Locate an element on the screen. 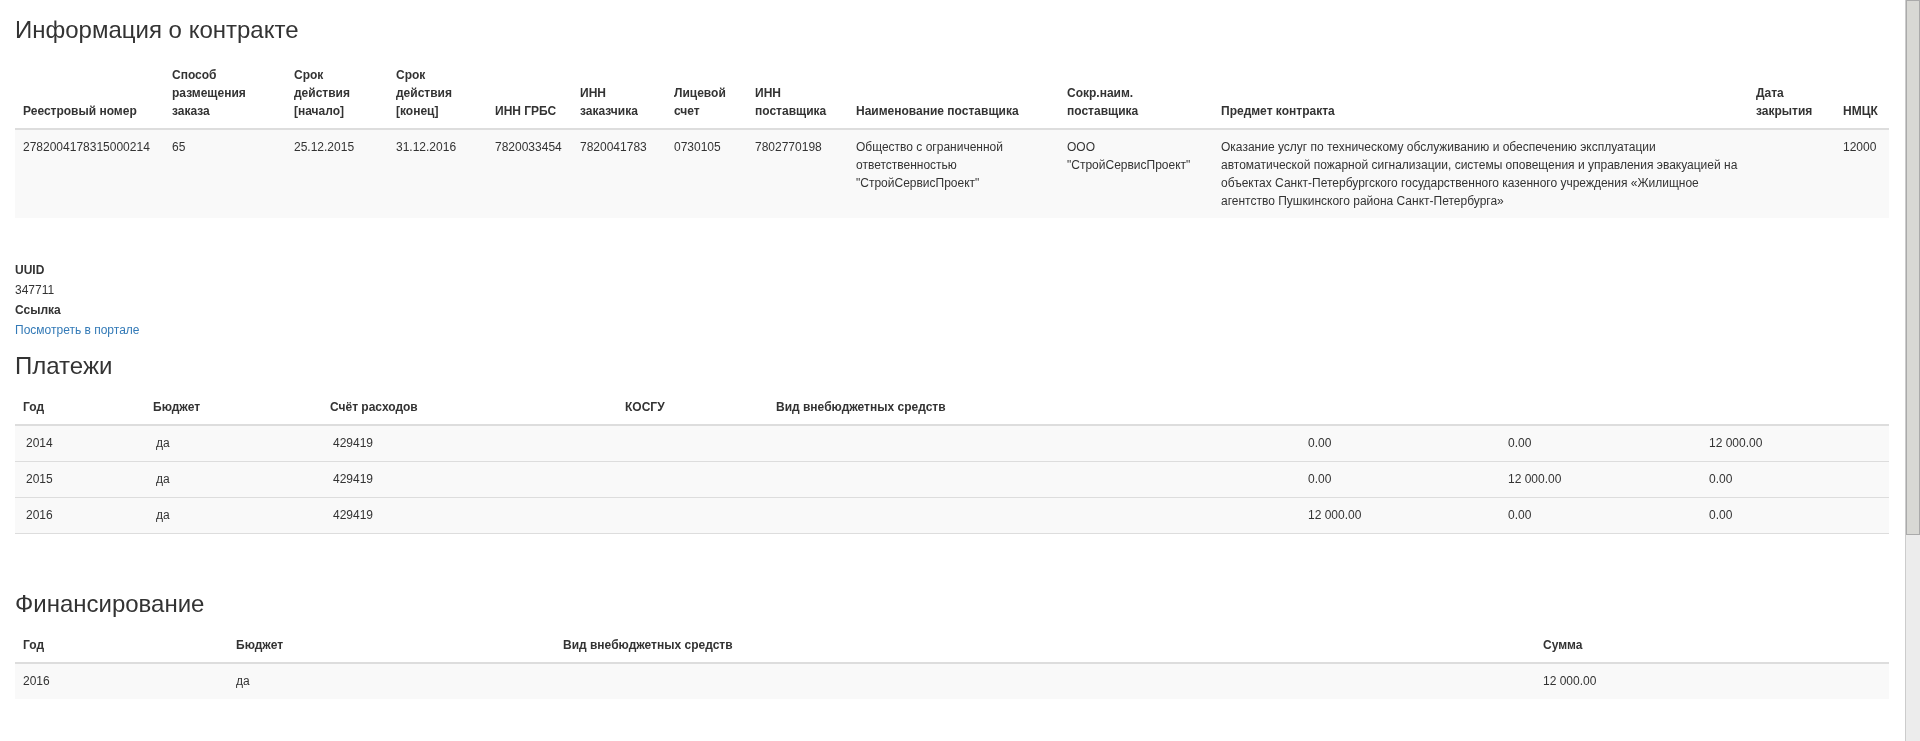 Image resolution: width=1920 pixels, height=741 pixels. section-heading: Финансирование is located at coordinates (110, 603).